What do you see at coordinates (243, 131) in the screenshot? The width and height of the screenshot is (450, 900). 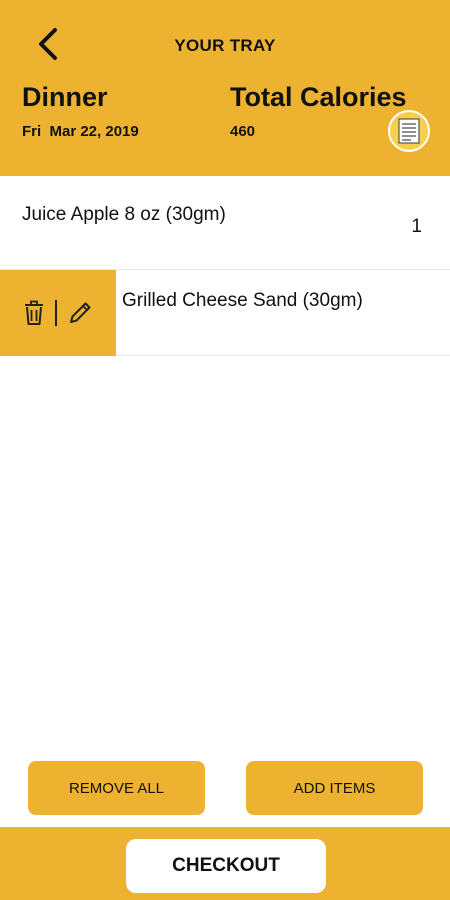 I see `total-calories-value: 460` at bounding box center [243, 131].